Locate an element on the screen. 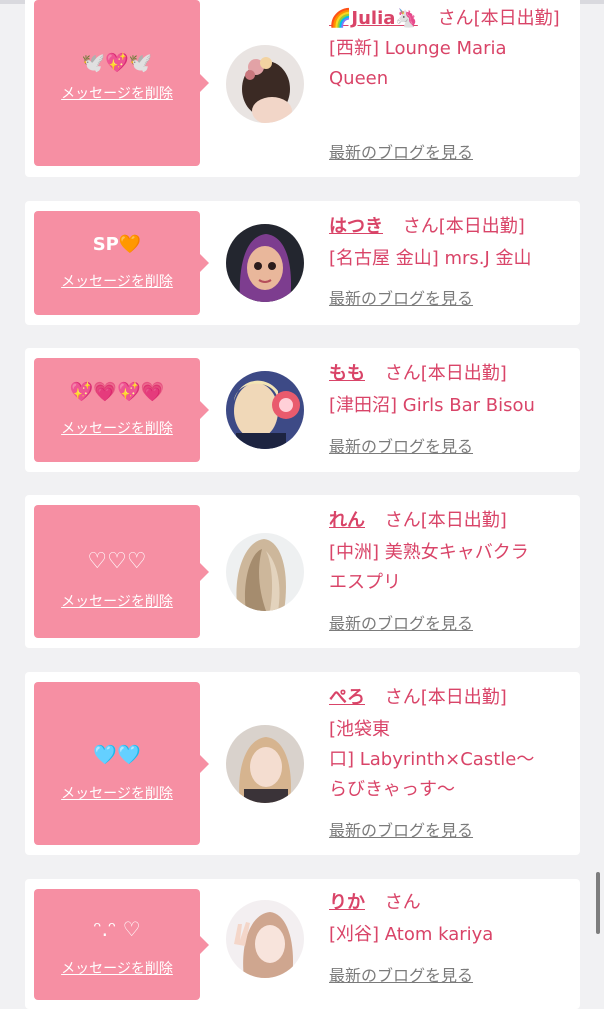 The height and width of the screenshot is (1009, 604). message-text: 🕊️💖🕊️ is located at coordinates (117, 63).